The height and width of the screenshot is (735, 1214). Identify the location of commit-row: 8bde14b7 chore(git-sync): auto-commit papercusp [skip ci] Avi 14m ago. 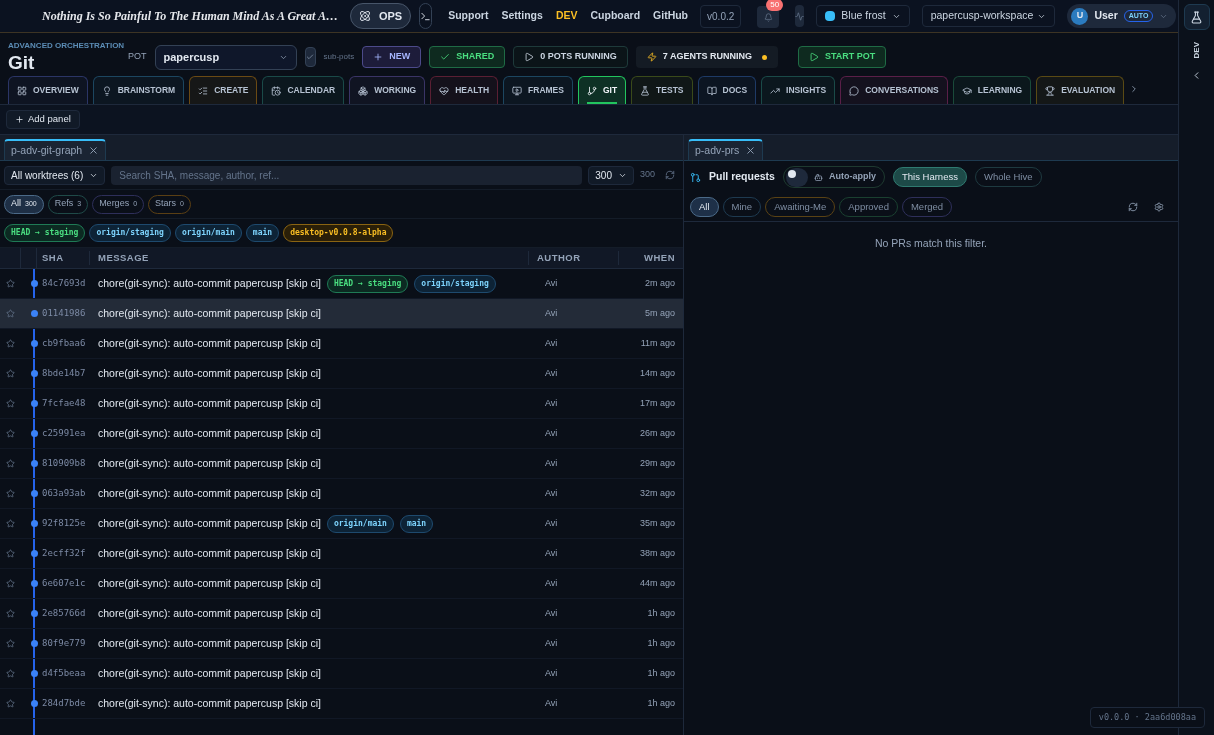
(341, 374).